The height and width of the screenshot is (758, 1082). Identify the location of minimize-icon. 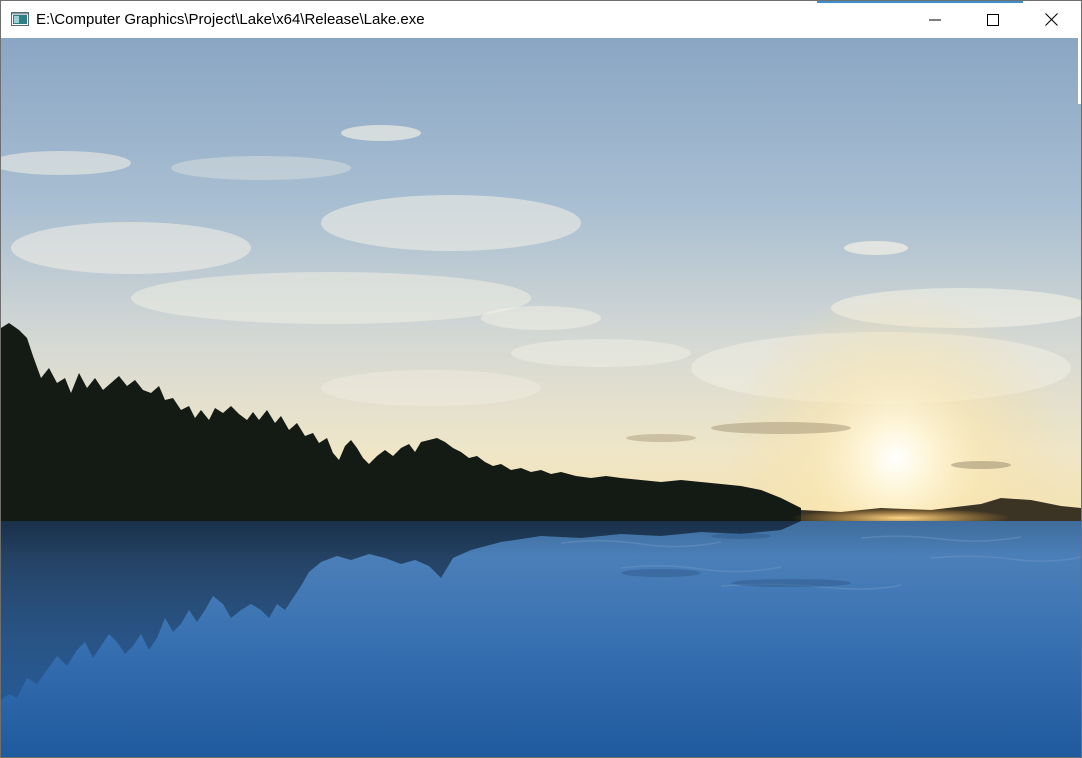
(935, 20).